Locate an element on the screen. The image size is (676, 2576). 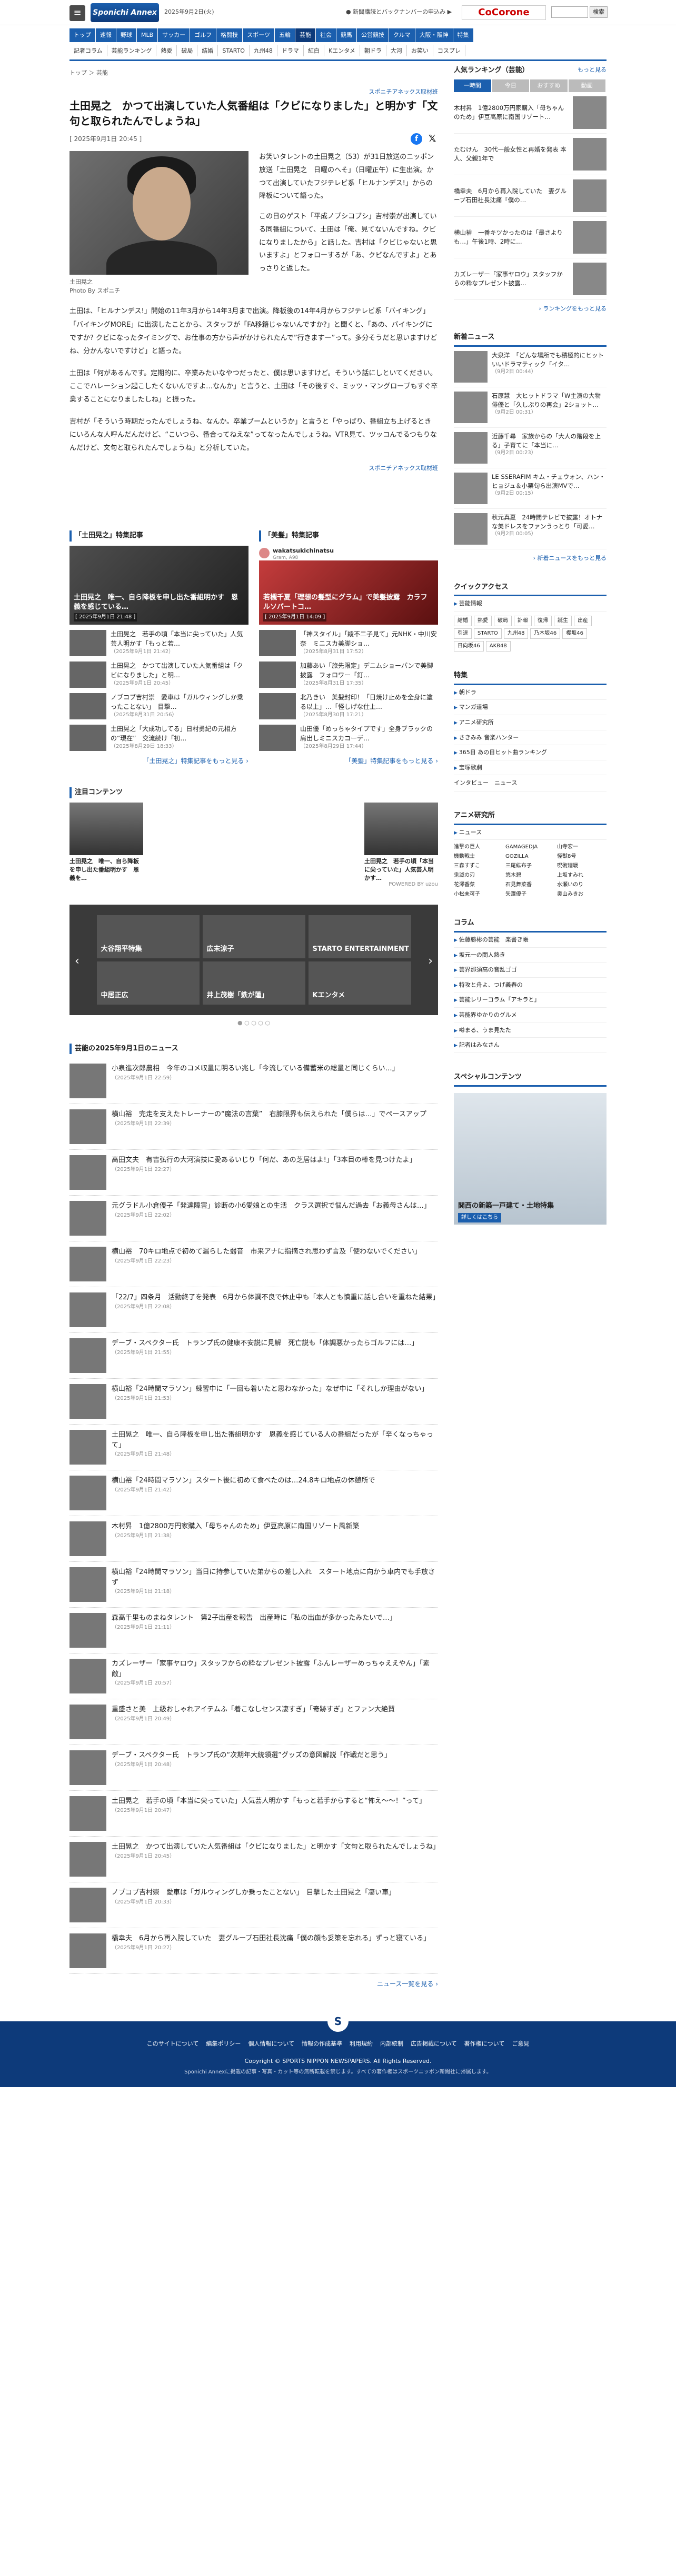
nav-item: サッカー is located at coordinates (174, 35).